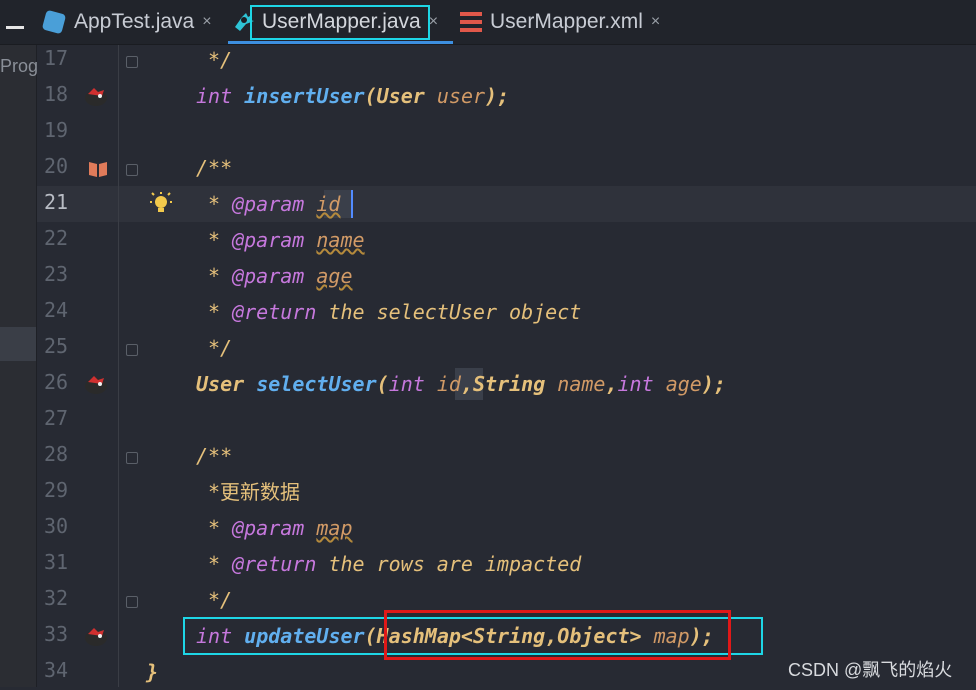  What do you see at coordinates (56, 598) in the screenshot?
I see `line-number: 32` at bounding box center [56, 598].